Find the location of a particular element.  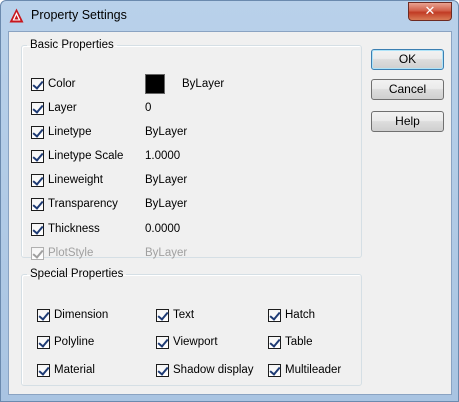

lineweight-checkbox is located at coordinates (37, 180).